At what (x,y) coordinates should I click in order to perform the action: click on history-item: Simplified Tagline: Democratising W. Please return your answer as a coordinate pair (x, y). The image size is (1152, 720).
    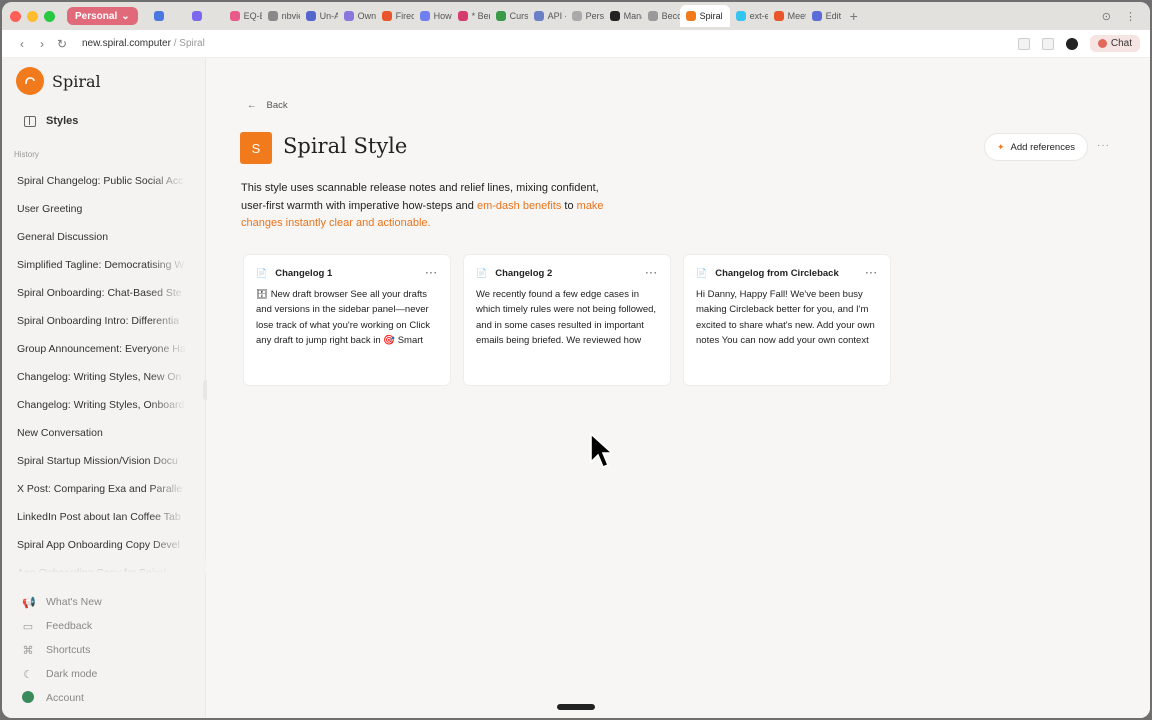
    Looking at the image, I should click on (94, 265).